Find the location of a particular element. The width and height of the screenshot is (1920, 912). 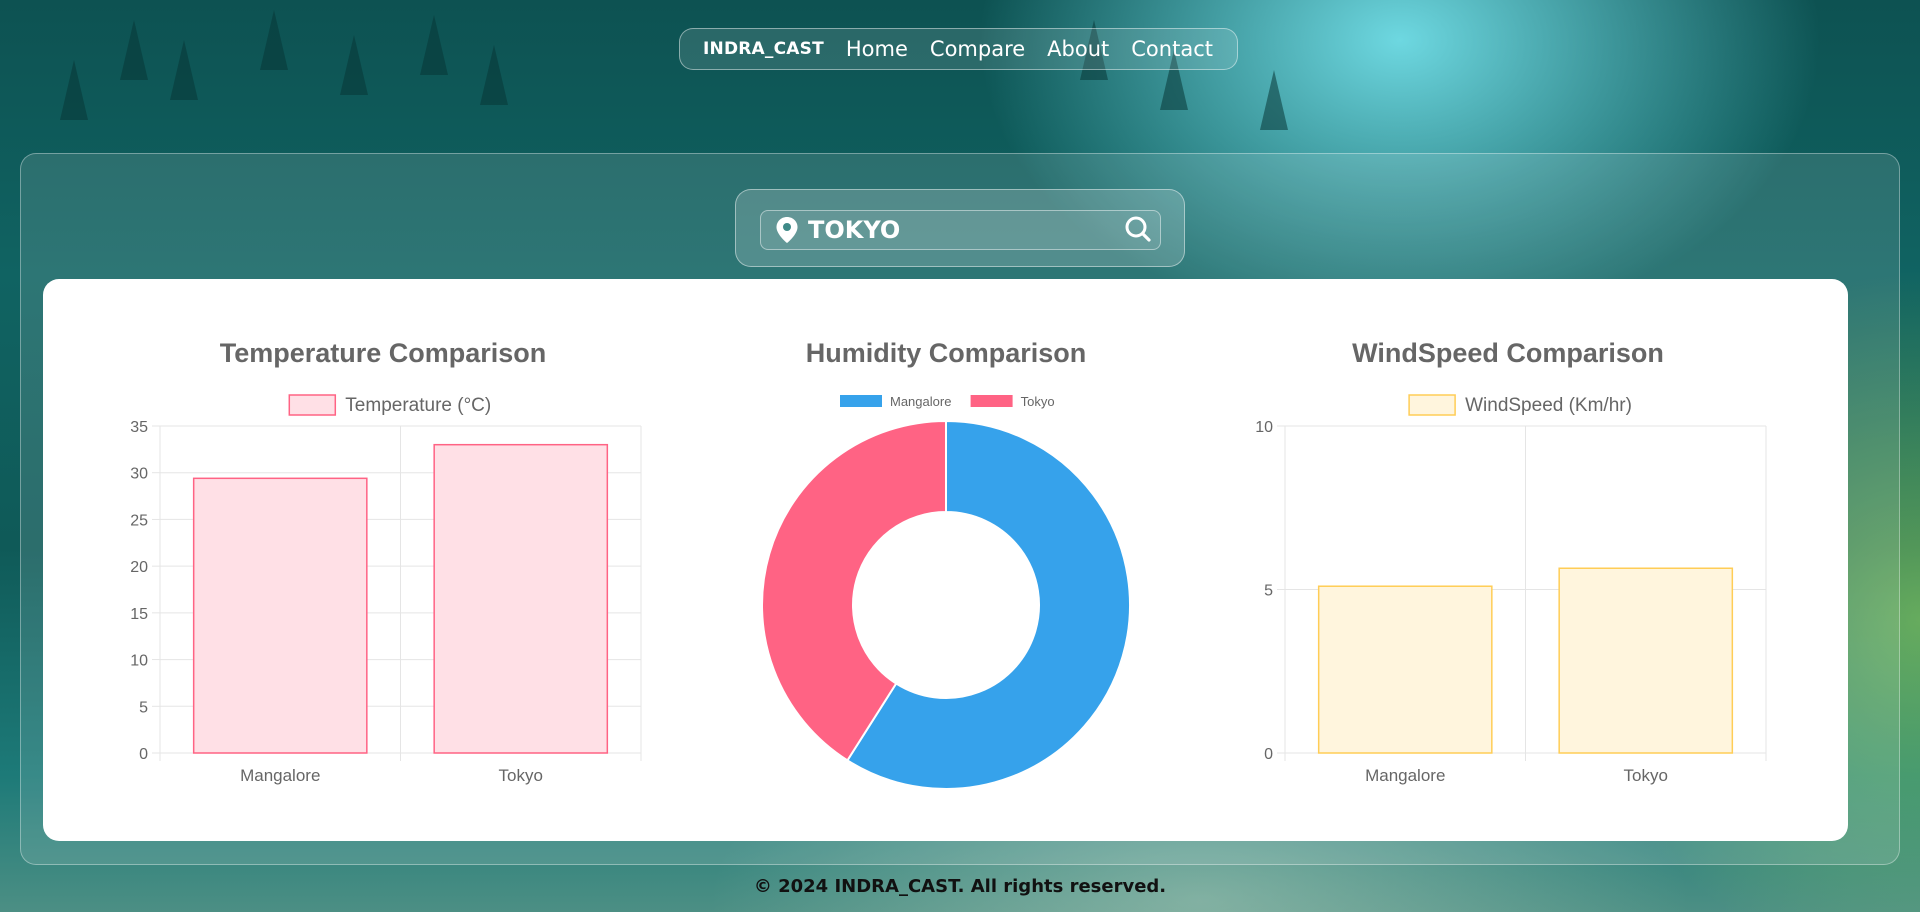

windspeed-y-tick-label: 5 is located at coordinates (1268, 591).